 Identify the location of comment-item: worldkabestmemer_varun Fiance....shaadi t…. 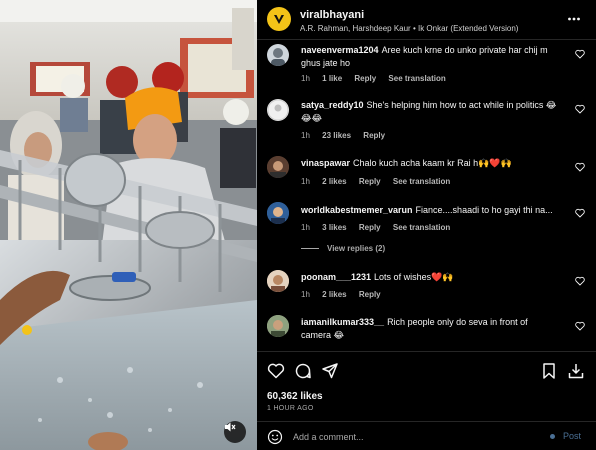
(426, 231).